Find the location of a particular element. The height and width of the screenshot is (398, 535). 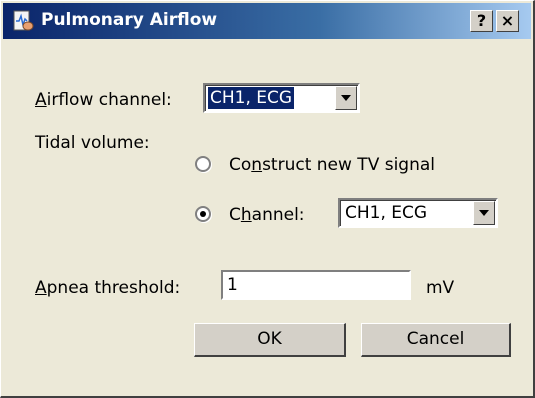

app-icon is located at coordinates (23, 20).